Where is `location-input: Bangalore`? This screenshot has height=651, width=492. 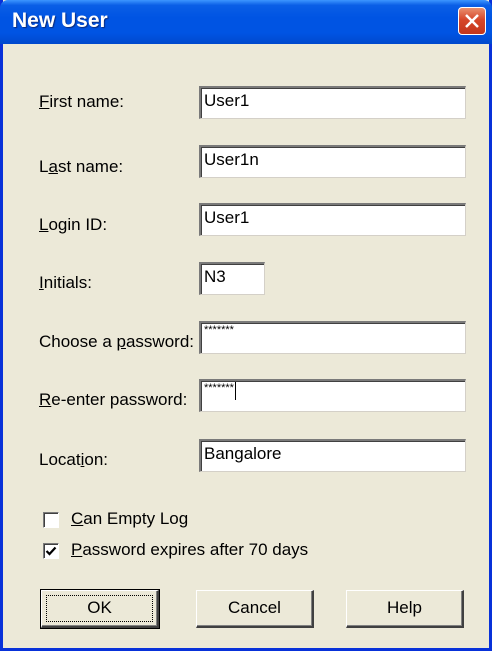 location-input: Bangalore is located at coordinates (332, 455).